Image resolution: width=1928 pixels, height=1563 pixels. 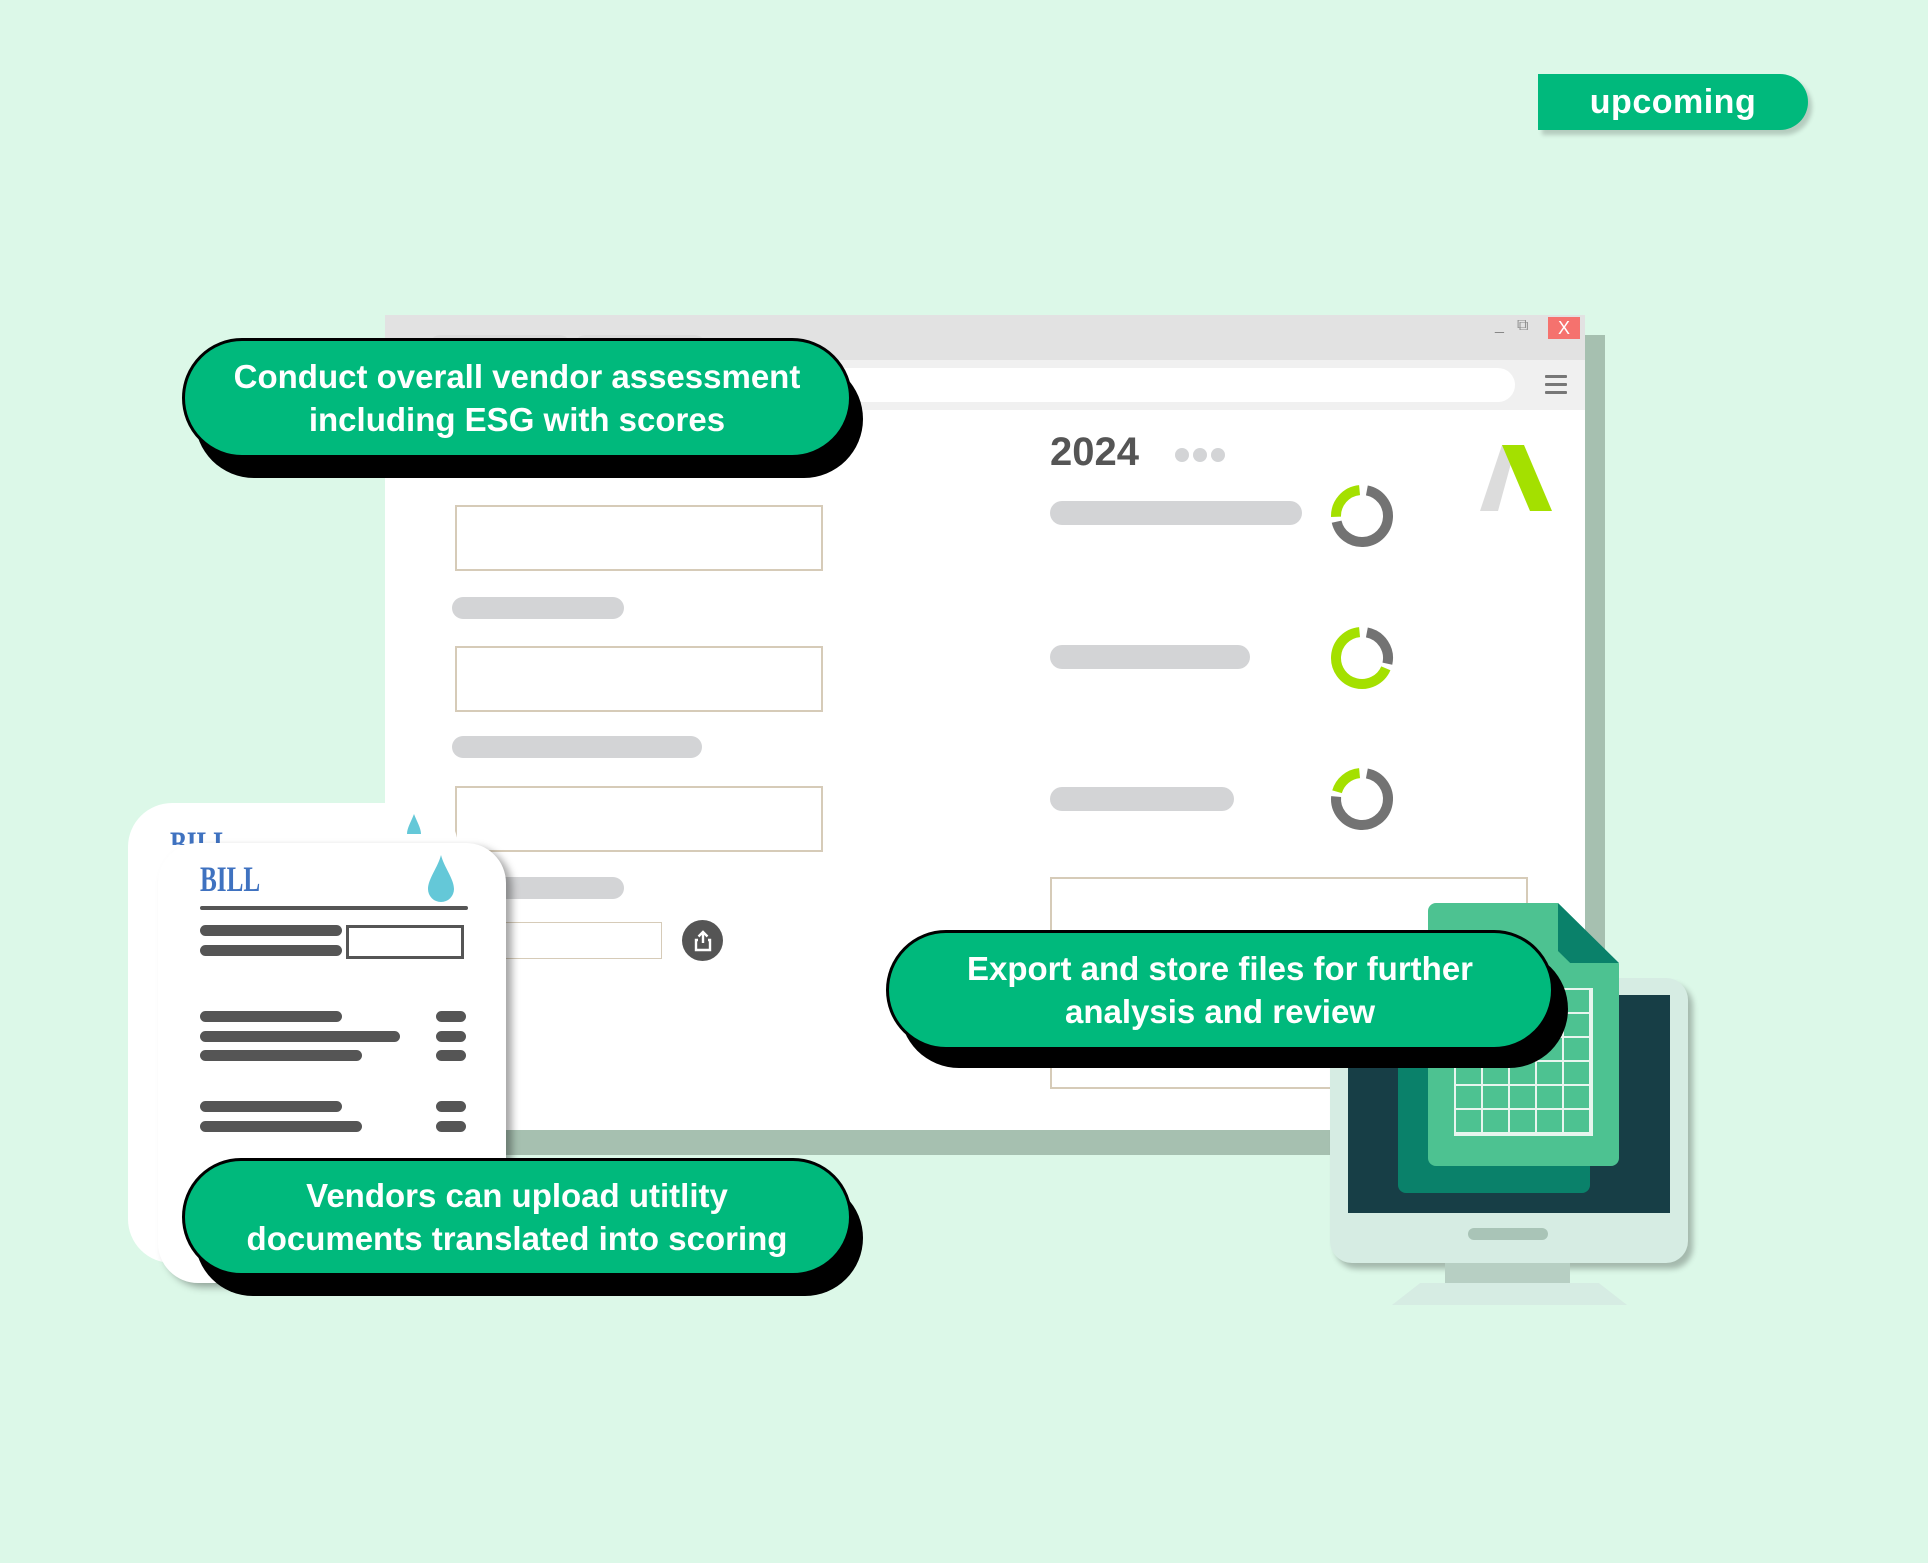 What do you see at coordinates (1564, 328) in the screenshot?
I see `close-button: X` at bounding box center [1564, 328].